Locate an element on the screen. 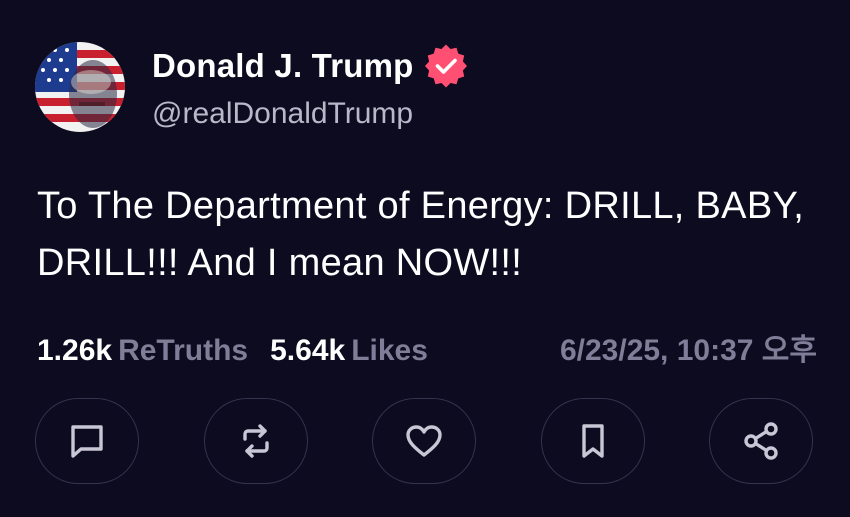  likes-label: Likes is located at coordinates (389, 351).